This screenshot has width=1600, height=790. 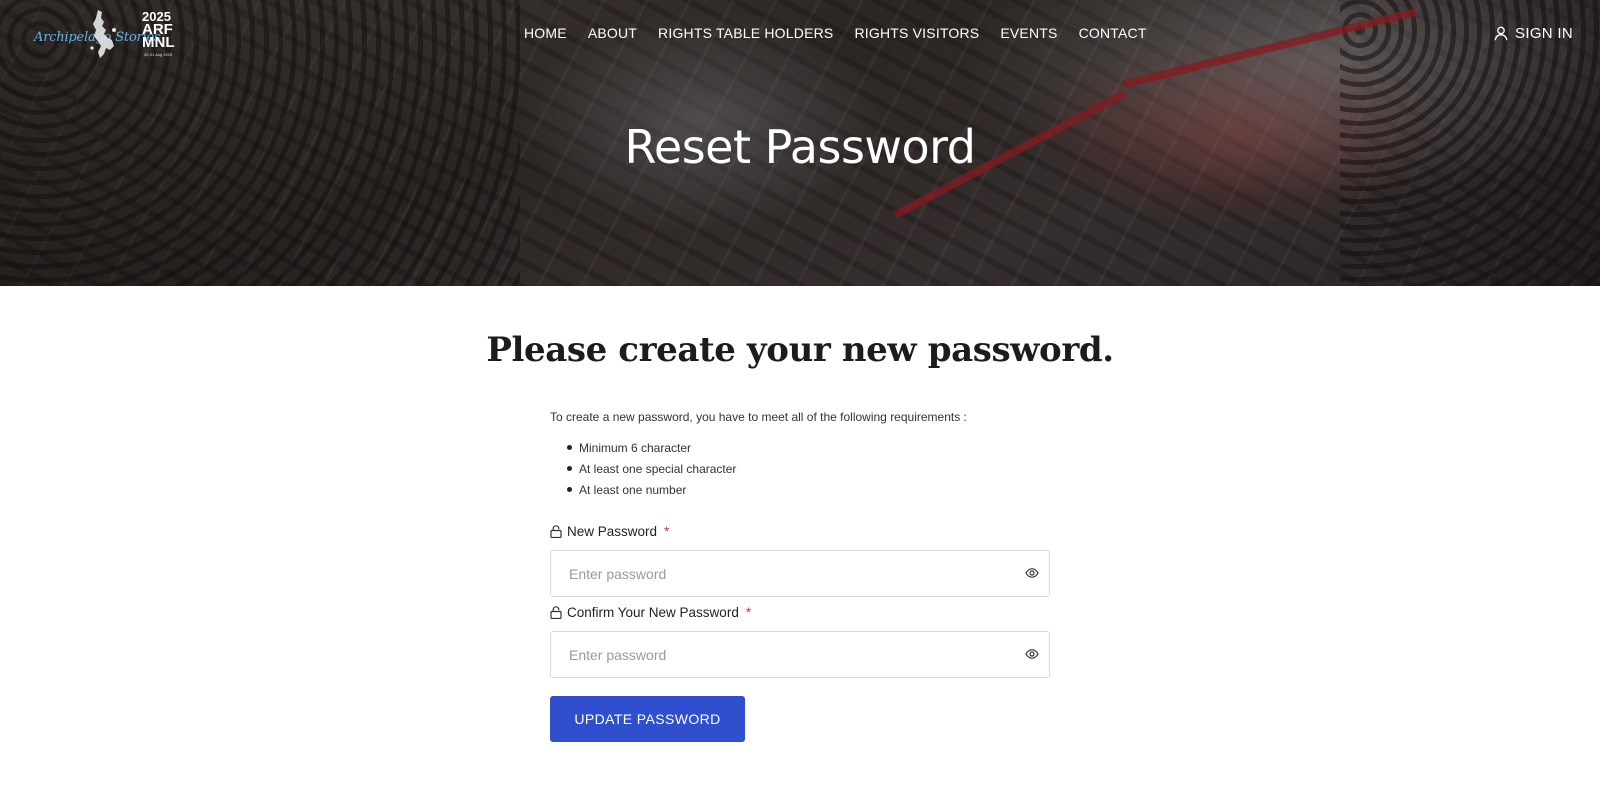 What do you see at coordinates (1544, 33) in the screenshot?
I see `sign-in-label: SIGN IN` at bounding box center [1544, 33].